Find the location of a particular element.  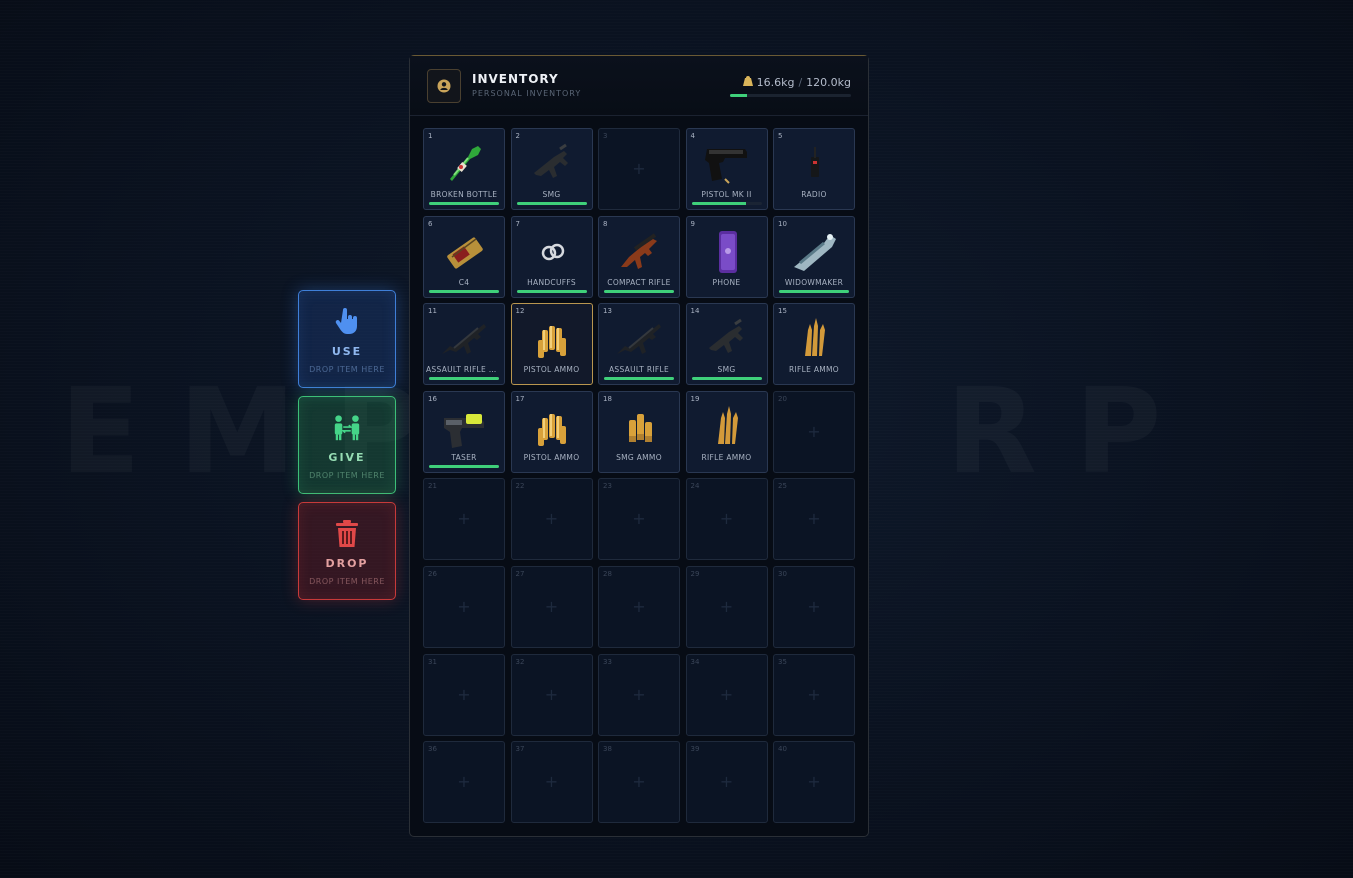

use-dropzone: USE DROP ITEM HERE is located at coordinates (347, 339).